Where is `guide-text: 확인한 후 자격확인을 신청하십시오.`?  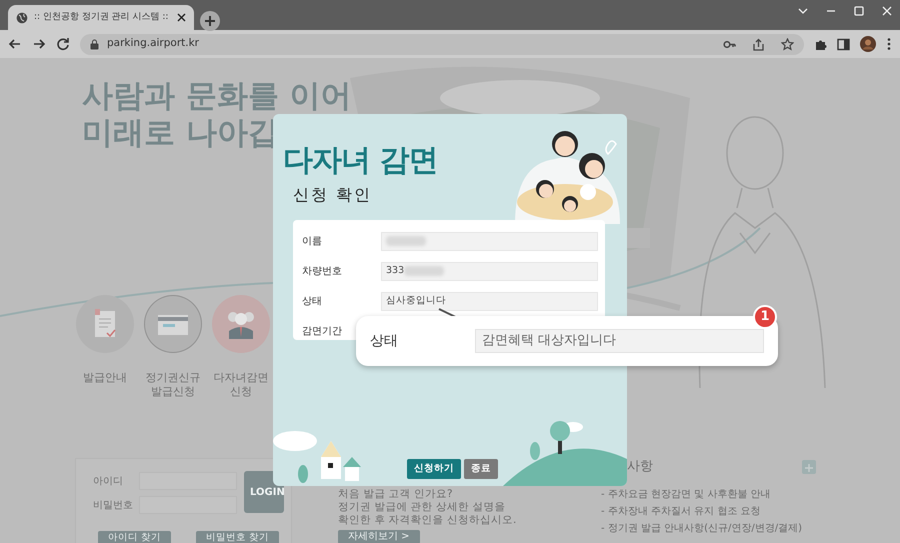
guide-text: 확인한 후 자격확인을 신청하십시오. is located at coordinates (427, 520).